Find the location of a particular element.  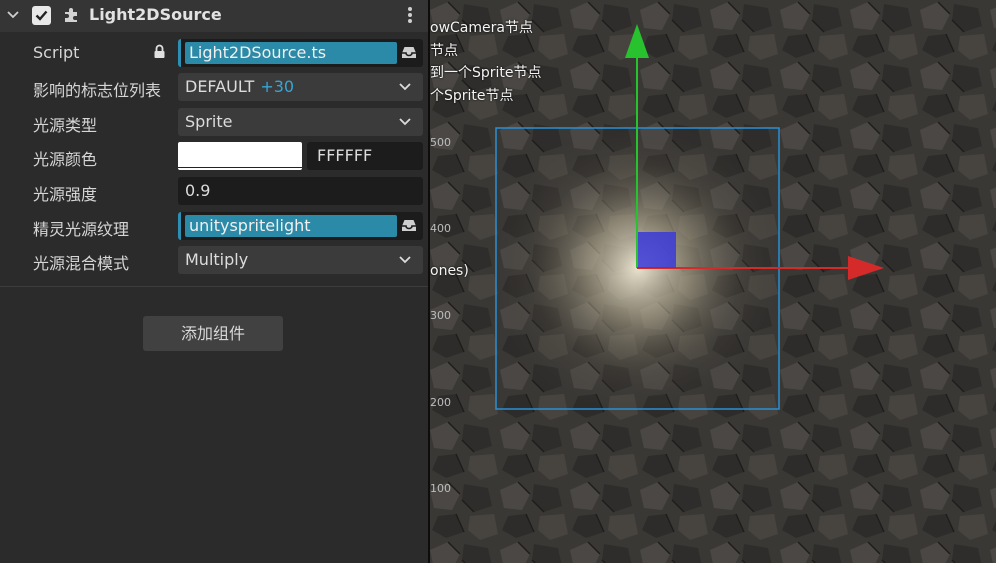

add-component-button: 添加组件 is located at coordinates (213, 333).